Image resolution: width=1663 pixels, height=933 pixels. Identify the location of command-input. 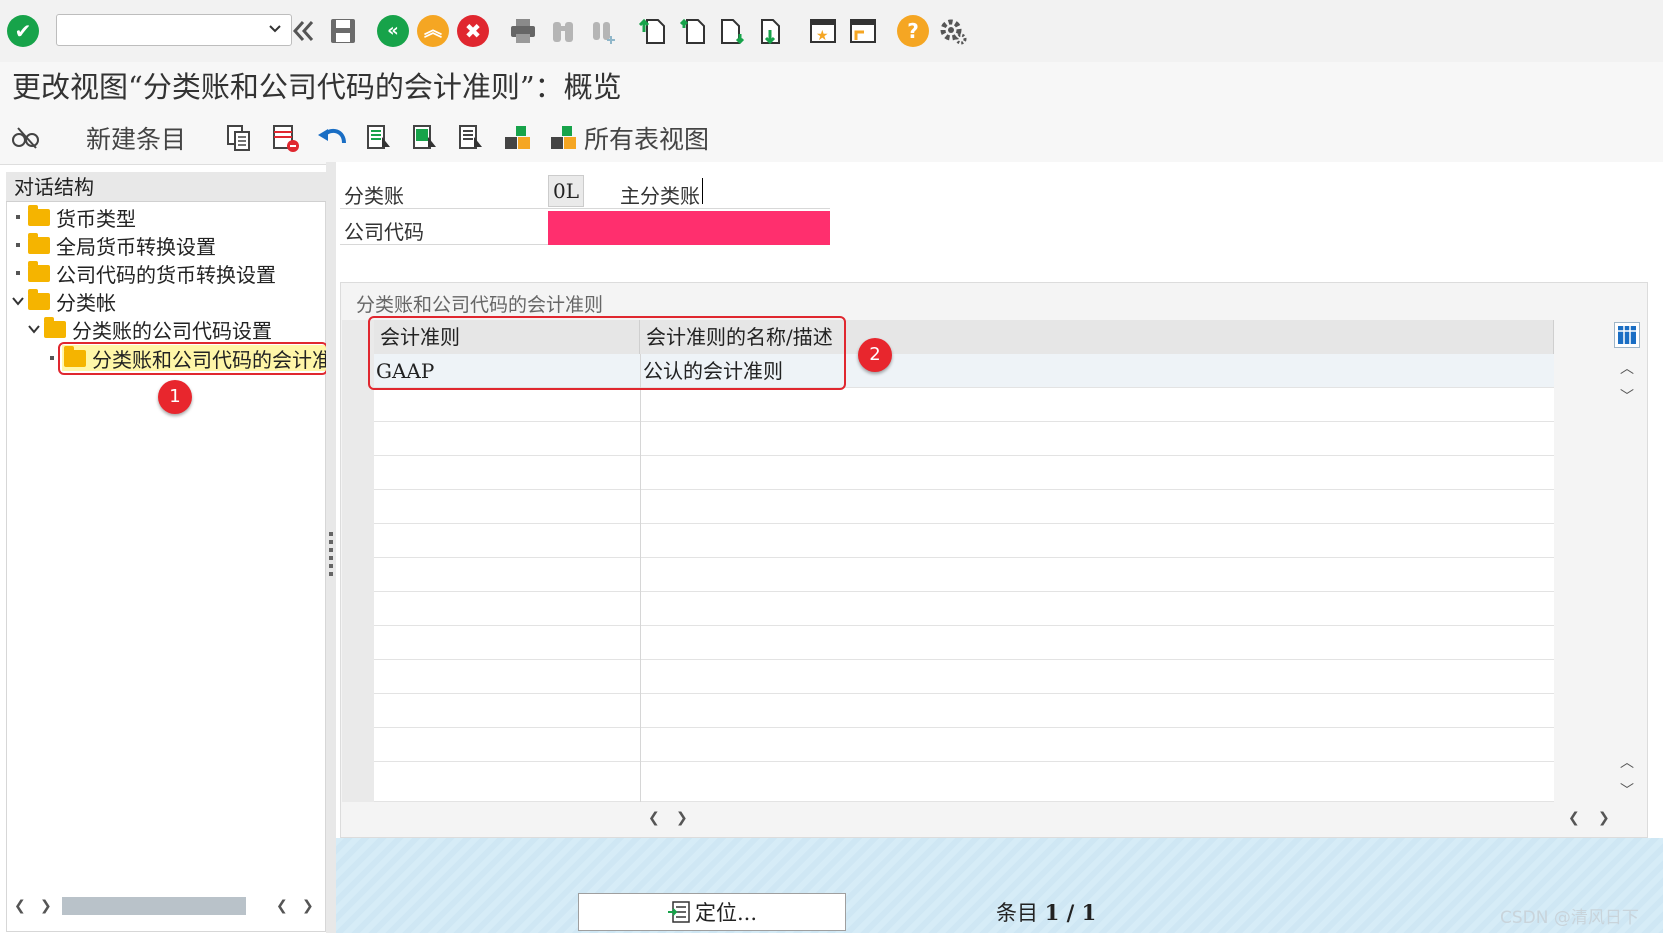
(163, 31).